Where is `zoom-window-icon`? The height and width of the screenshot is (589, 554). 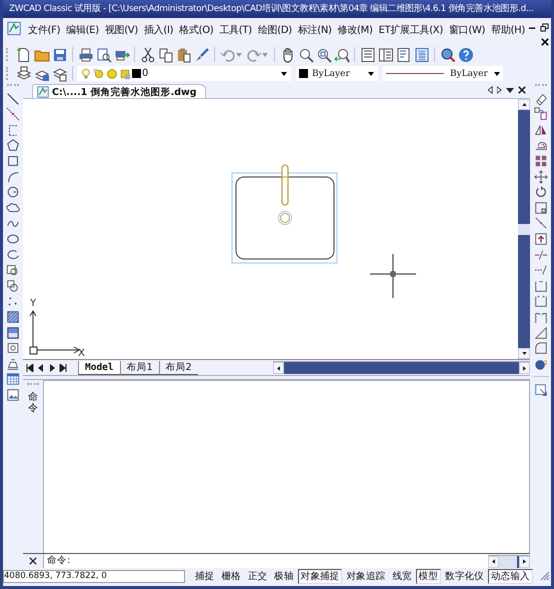 zoom-window-icon is located at coordinates (324, 54).